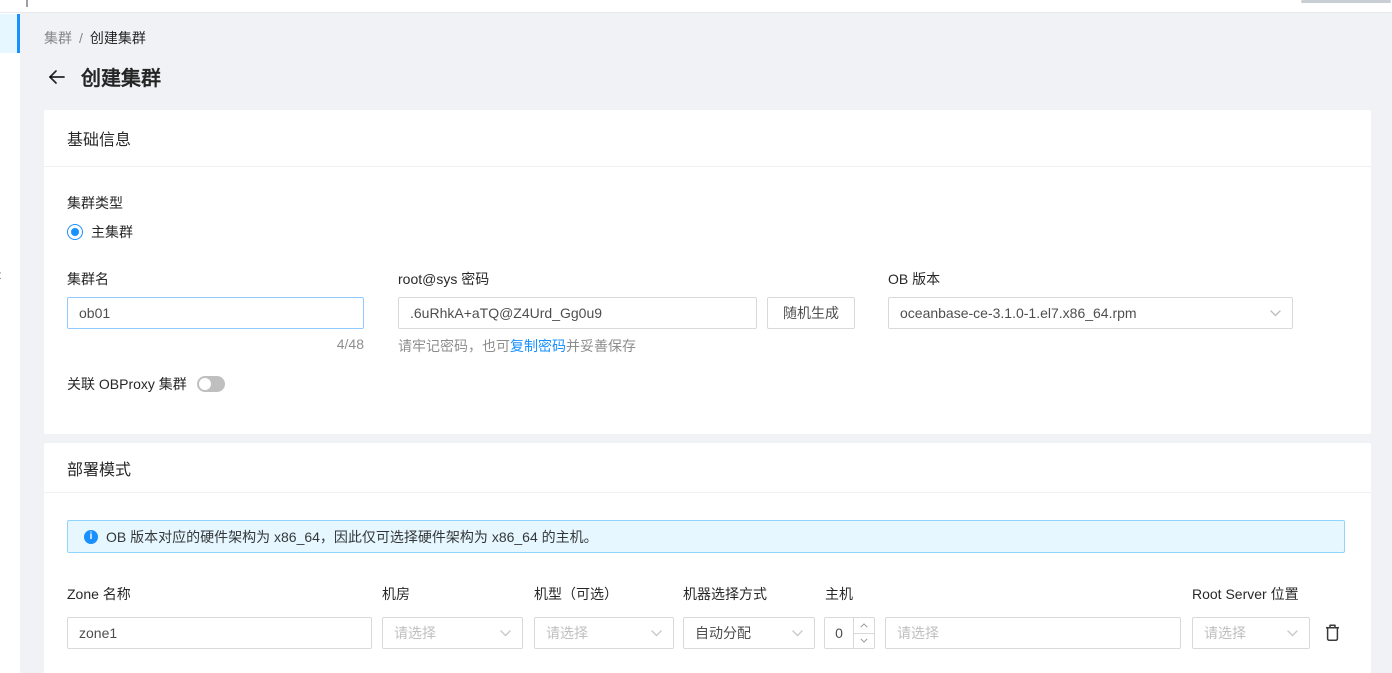 Image resolution: width=1392 pixels, height=673 pixels. What do you see at coordinates (121, 79) in the screenshot?
I see `page-title: 创建集群` at bounding box center [121, 79].